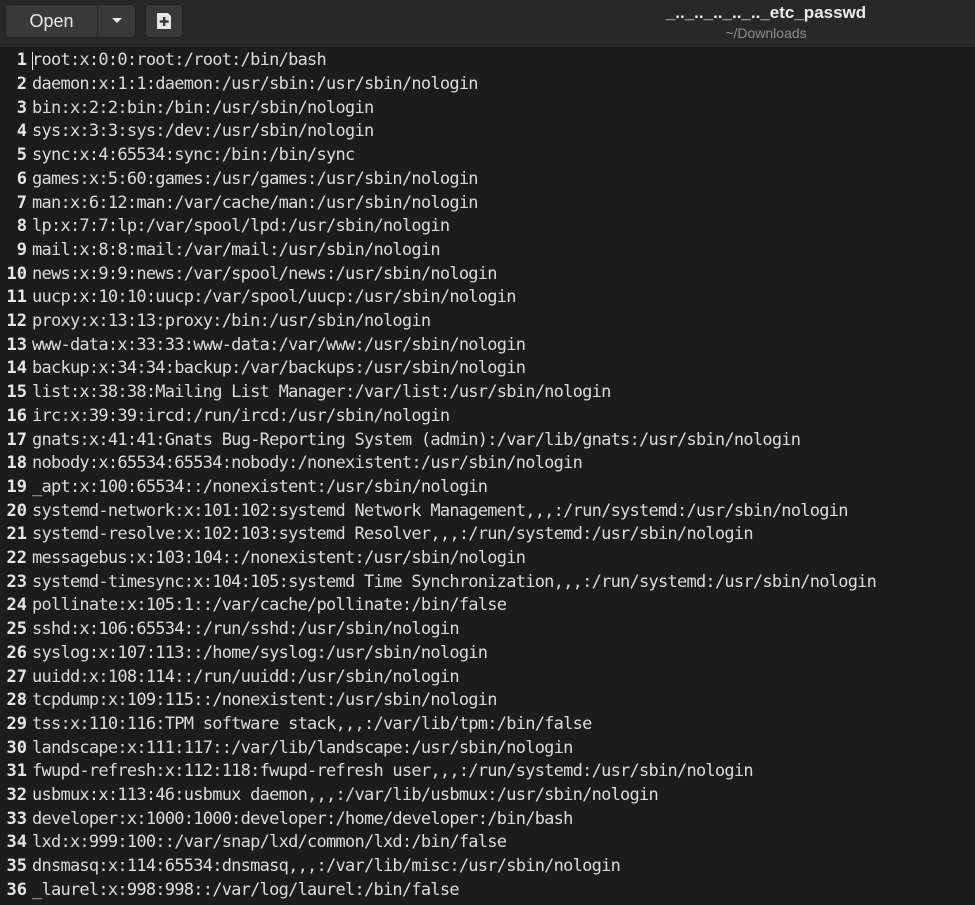 The image size is (975, 905). I want to click on line-number: 14, so click(16, 368).